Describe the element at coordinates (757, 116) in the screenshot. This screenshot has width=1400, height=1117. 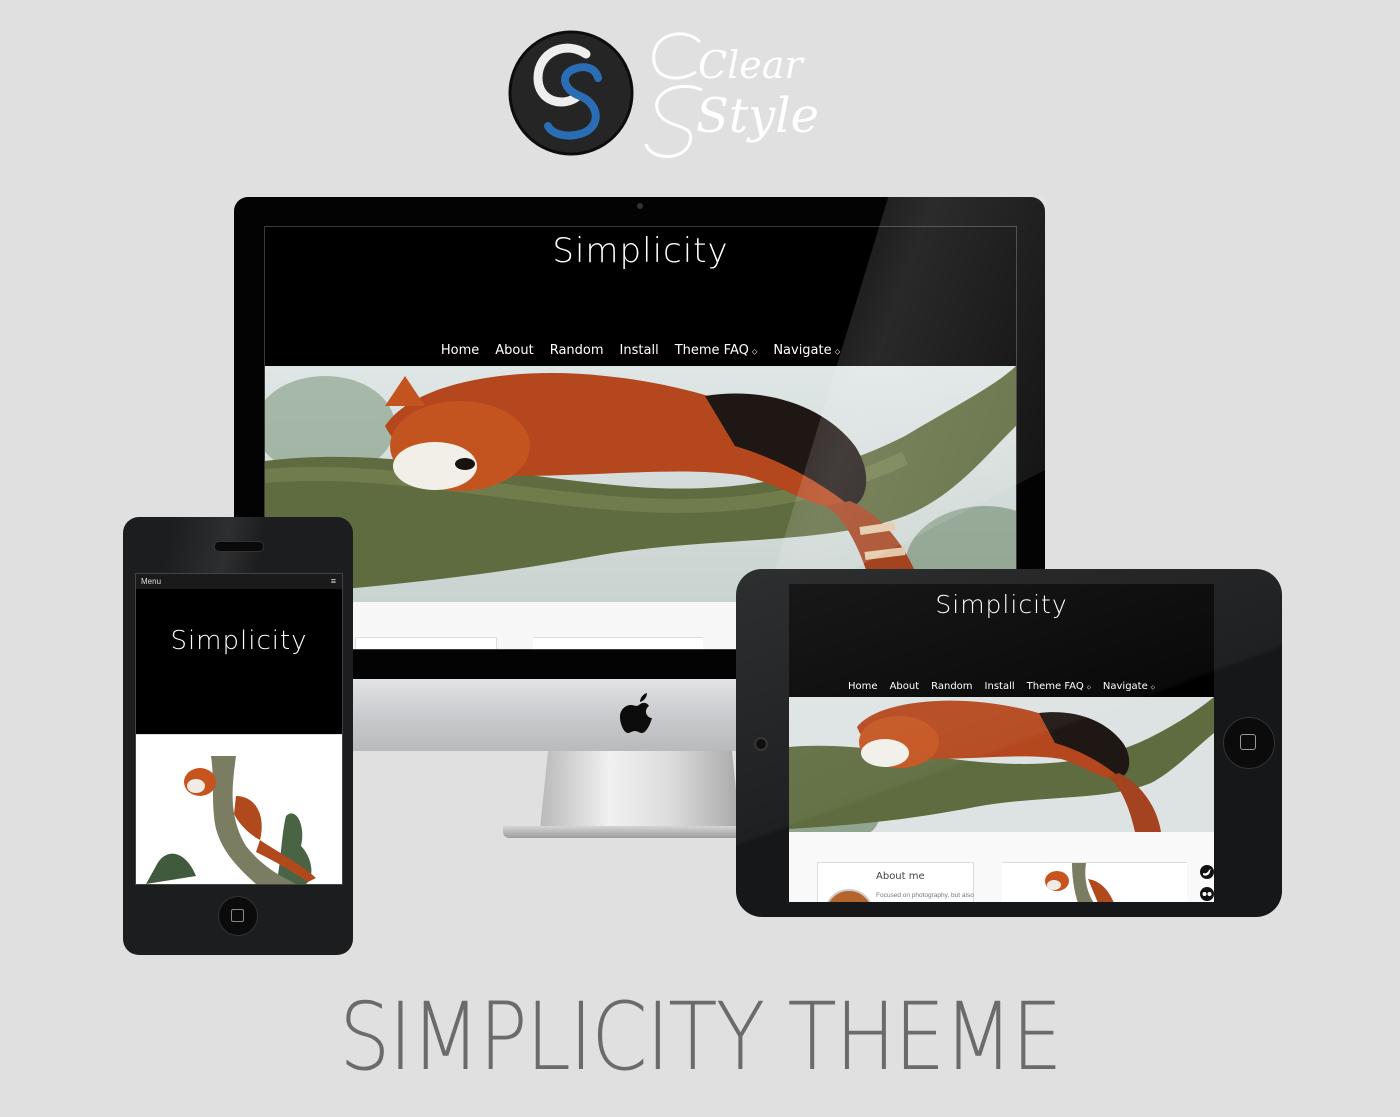
I see `logo-word-style: Style` at that location.